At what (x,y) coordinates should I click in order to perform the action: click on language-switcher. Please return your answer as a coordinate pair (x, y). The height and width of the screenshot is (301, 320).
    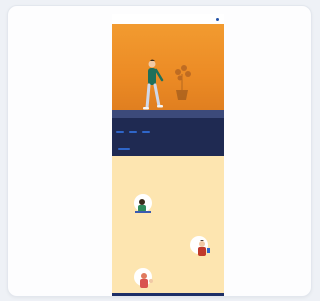
    Looking at the image, I should click on (218, 19).